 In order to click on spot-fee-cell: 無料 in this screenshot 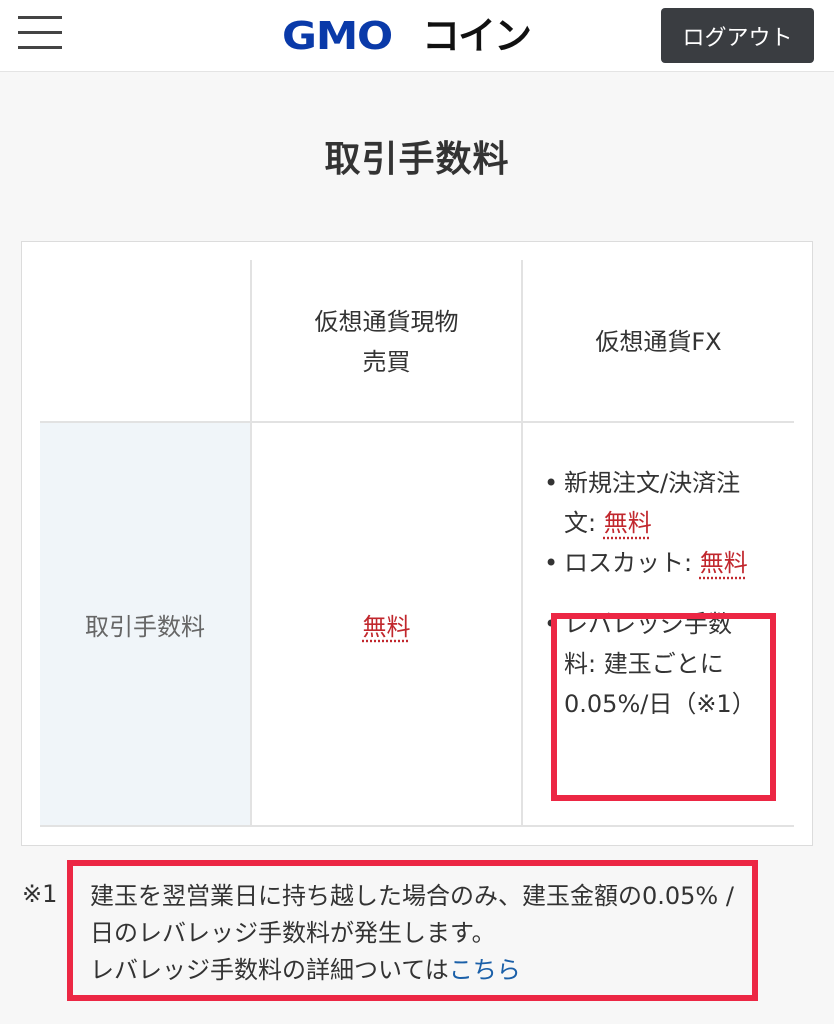, I will do `click(386, 624)`.